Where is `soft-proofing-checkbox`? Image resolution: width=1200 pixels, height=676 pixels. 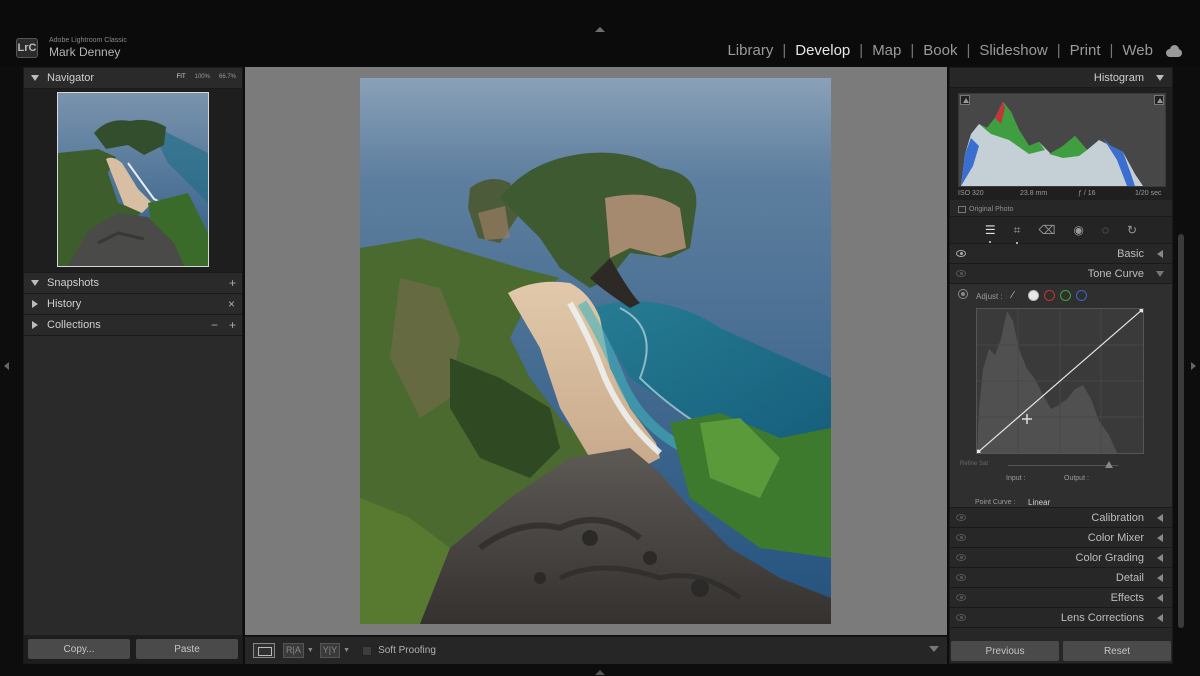
soft-proofing-checkbox is located at coordinates (367, 650).